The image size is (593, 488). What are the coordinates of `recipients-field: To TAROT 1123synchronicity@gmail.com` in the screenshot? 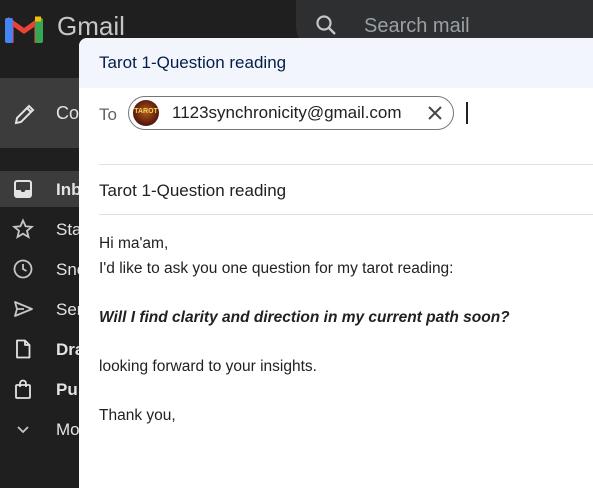 It's located at (336, 126).